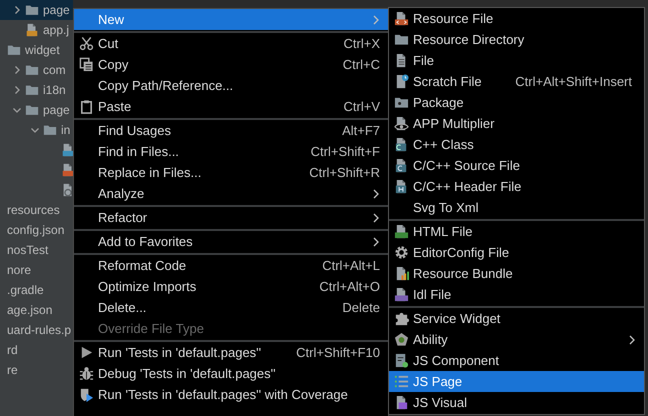 Image resolution: width=648 pixels, height=416 pixels. What do you see at coordinates (231, 373) in the screenshot?
I see `menu-item: Debug 'Tests in 'default.pages''` at bounding box center [231, 373].